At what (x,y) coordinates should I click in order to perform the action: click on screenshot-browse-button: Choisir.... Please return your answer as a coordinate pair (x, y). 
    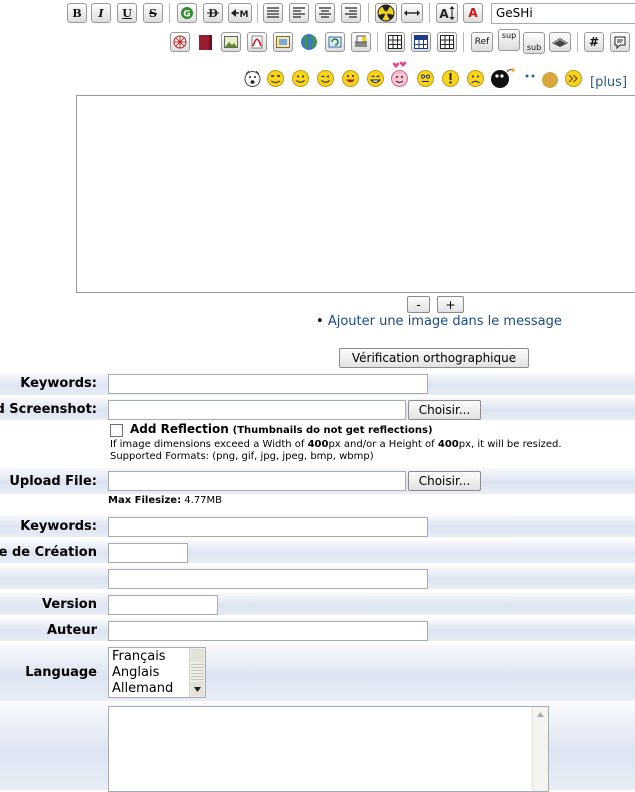
    Looking at the image, I should click on (444, 410).